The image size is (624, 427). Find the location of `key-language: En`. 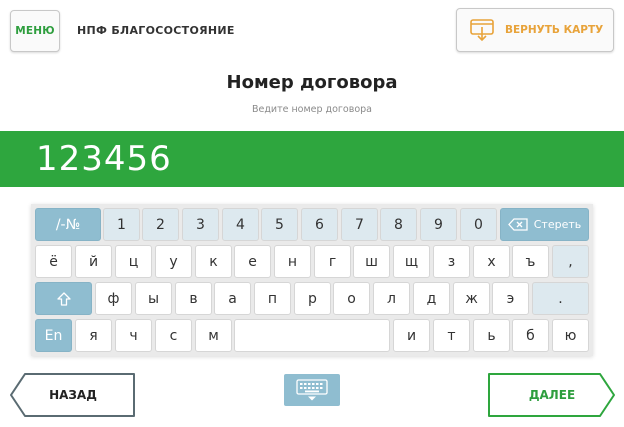

key-language: En is located at coordinates (53, 335).